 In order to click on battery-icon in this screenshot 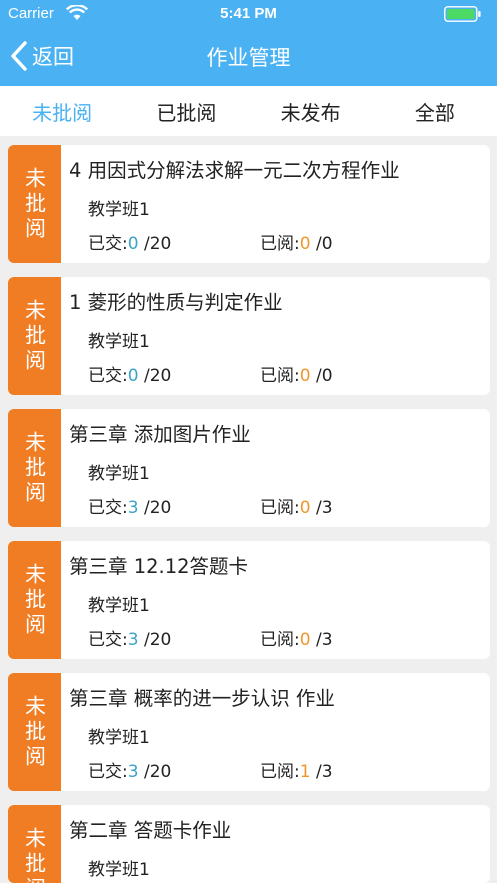, I will do `click(462, 14)`.